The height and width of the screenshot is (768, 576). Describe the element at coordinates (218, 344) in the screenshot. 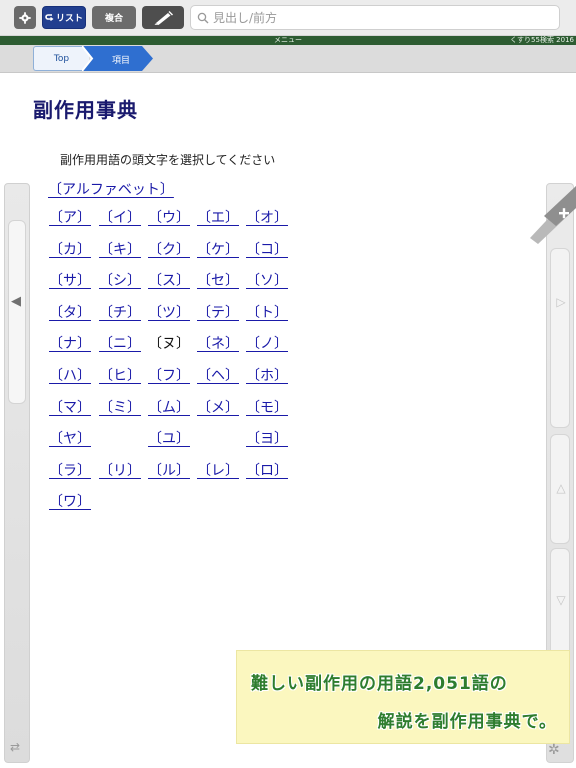

I see `kana-link: 〔ネ〕` at that location.